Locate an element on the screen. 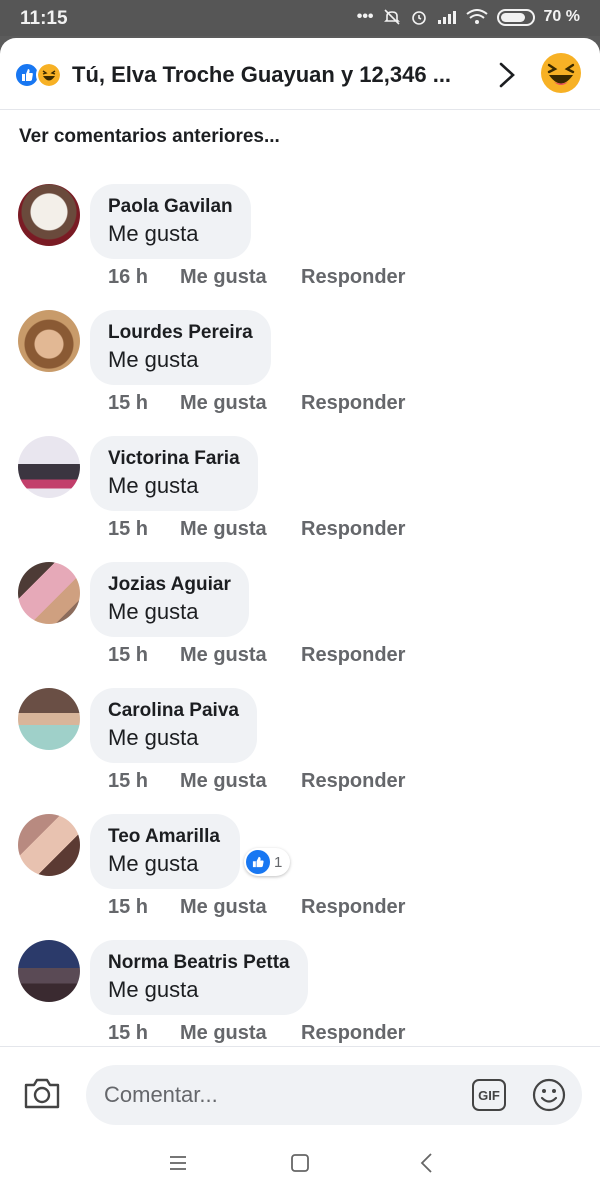 This screenshot has width=600, height=1200. status-bar: 11:15 ••• 70 % is located at coordinates (300, 18).